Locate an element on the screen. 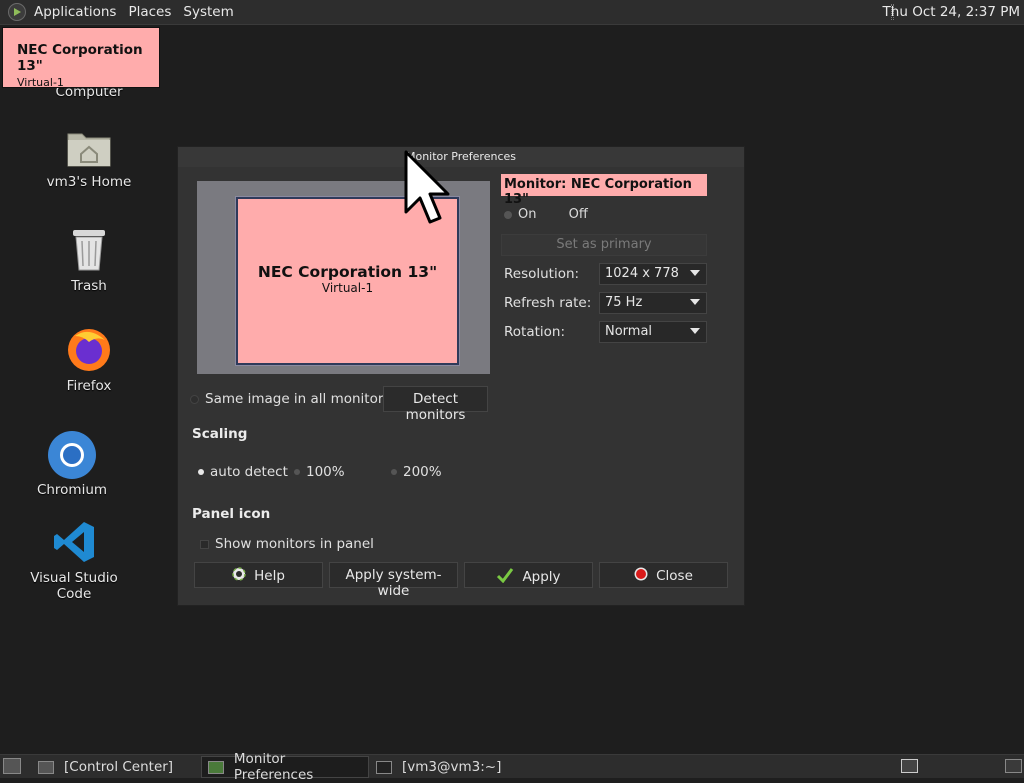 The width and height of the screenshot is (1024, 783). resolution-label: Resolution: is located at coordinates (542, 274).